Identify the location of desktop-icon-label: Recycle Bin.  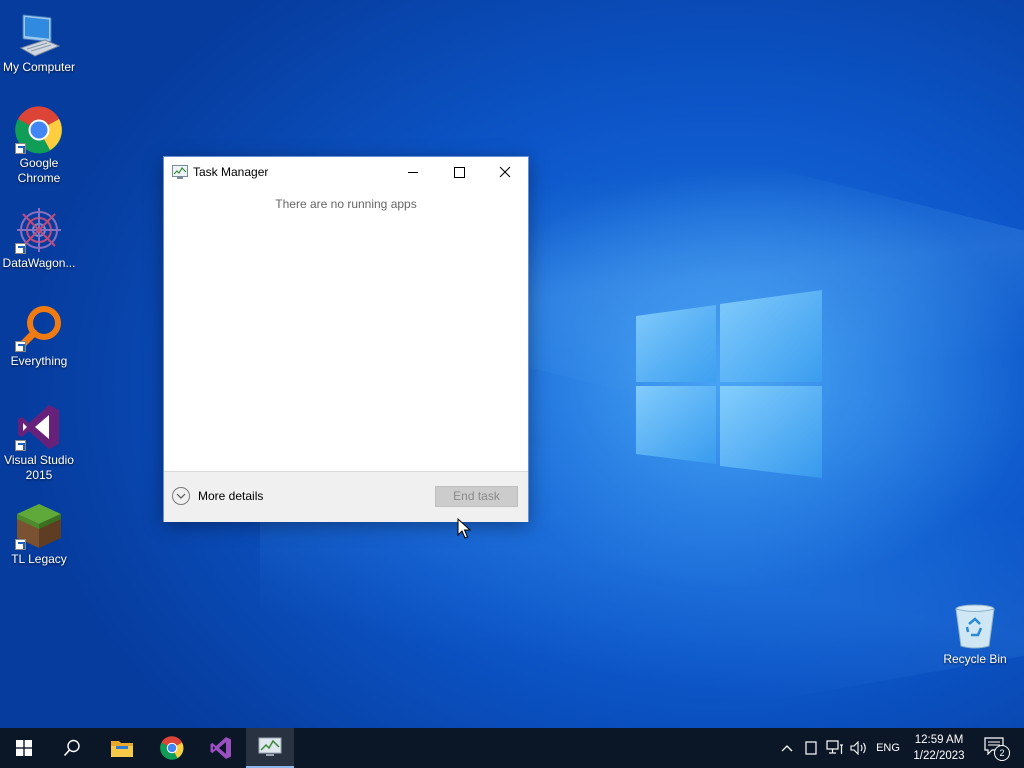
(975, 659).